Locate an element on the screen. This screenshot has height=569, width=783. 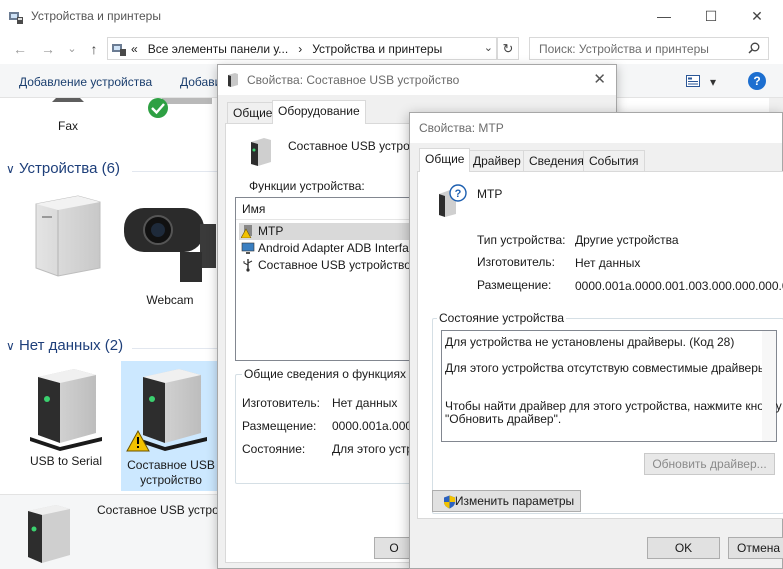
list-item: Android Adapter ADB Interface is located at coordinates (334, 248).